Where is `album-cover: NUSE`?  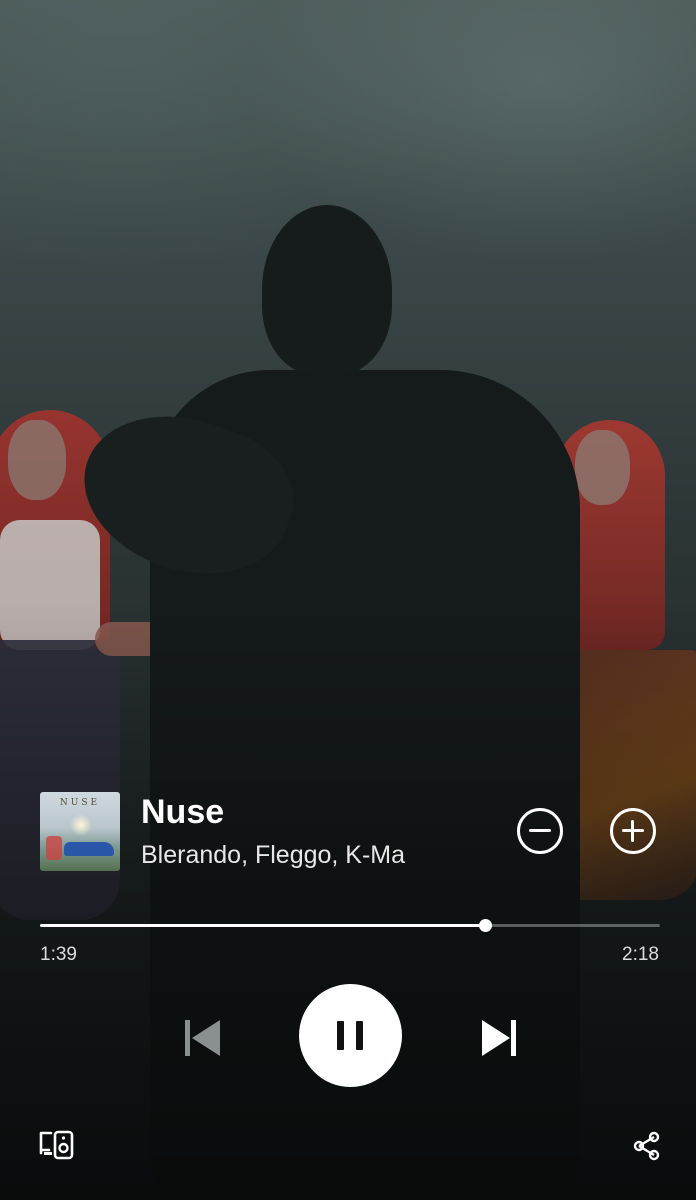 album-cover: NUSE is located at coordinates (80, 831).